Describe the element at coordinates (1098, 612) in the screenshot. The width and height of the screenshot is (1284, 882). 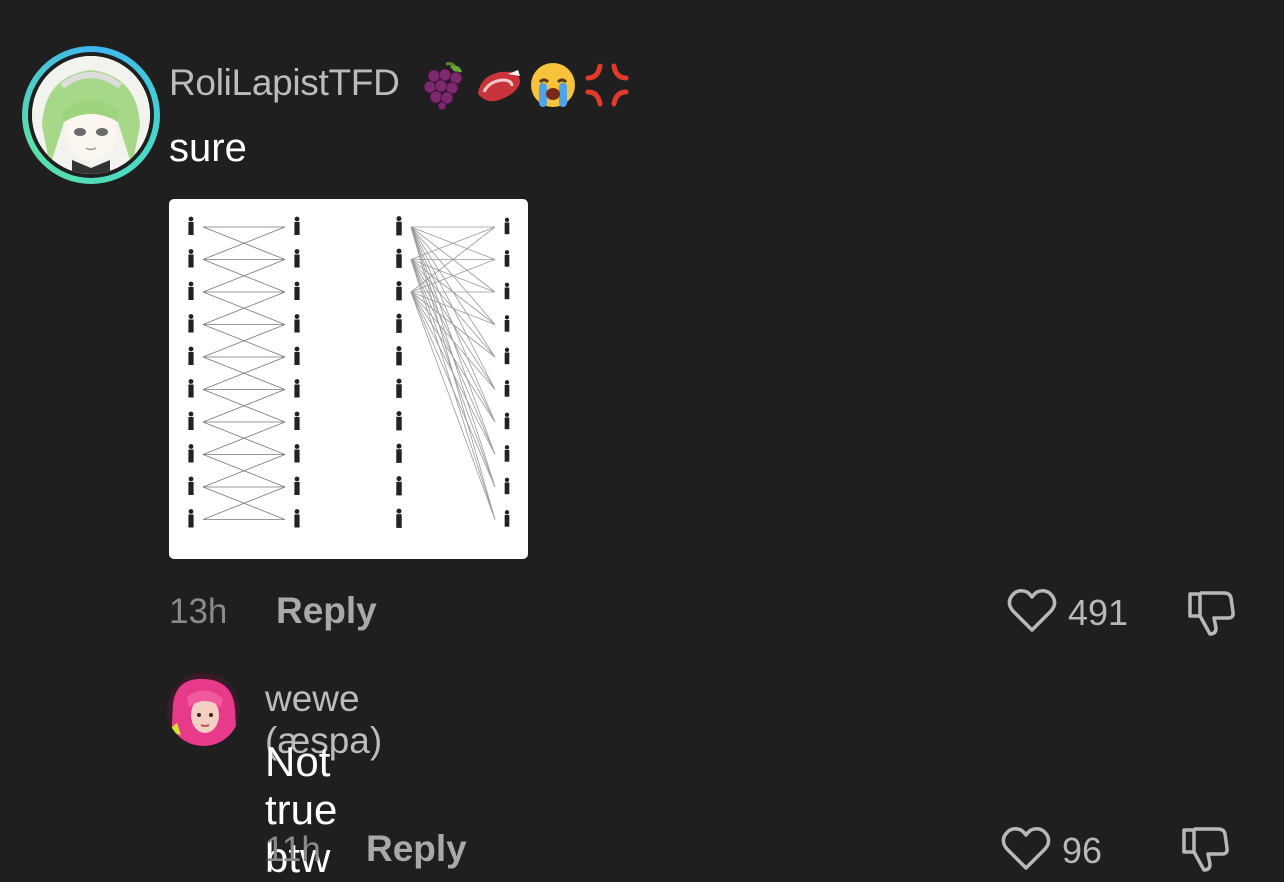
I see `like-count: 491` at that location.